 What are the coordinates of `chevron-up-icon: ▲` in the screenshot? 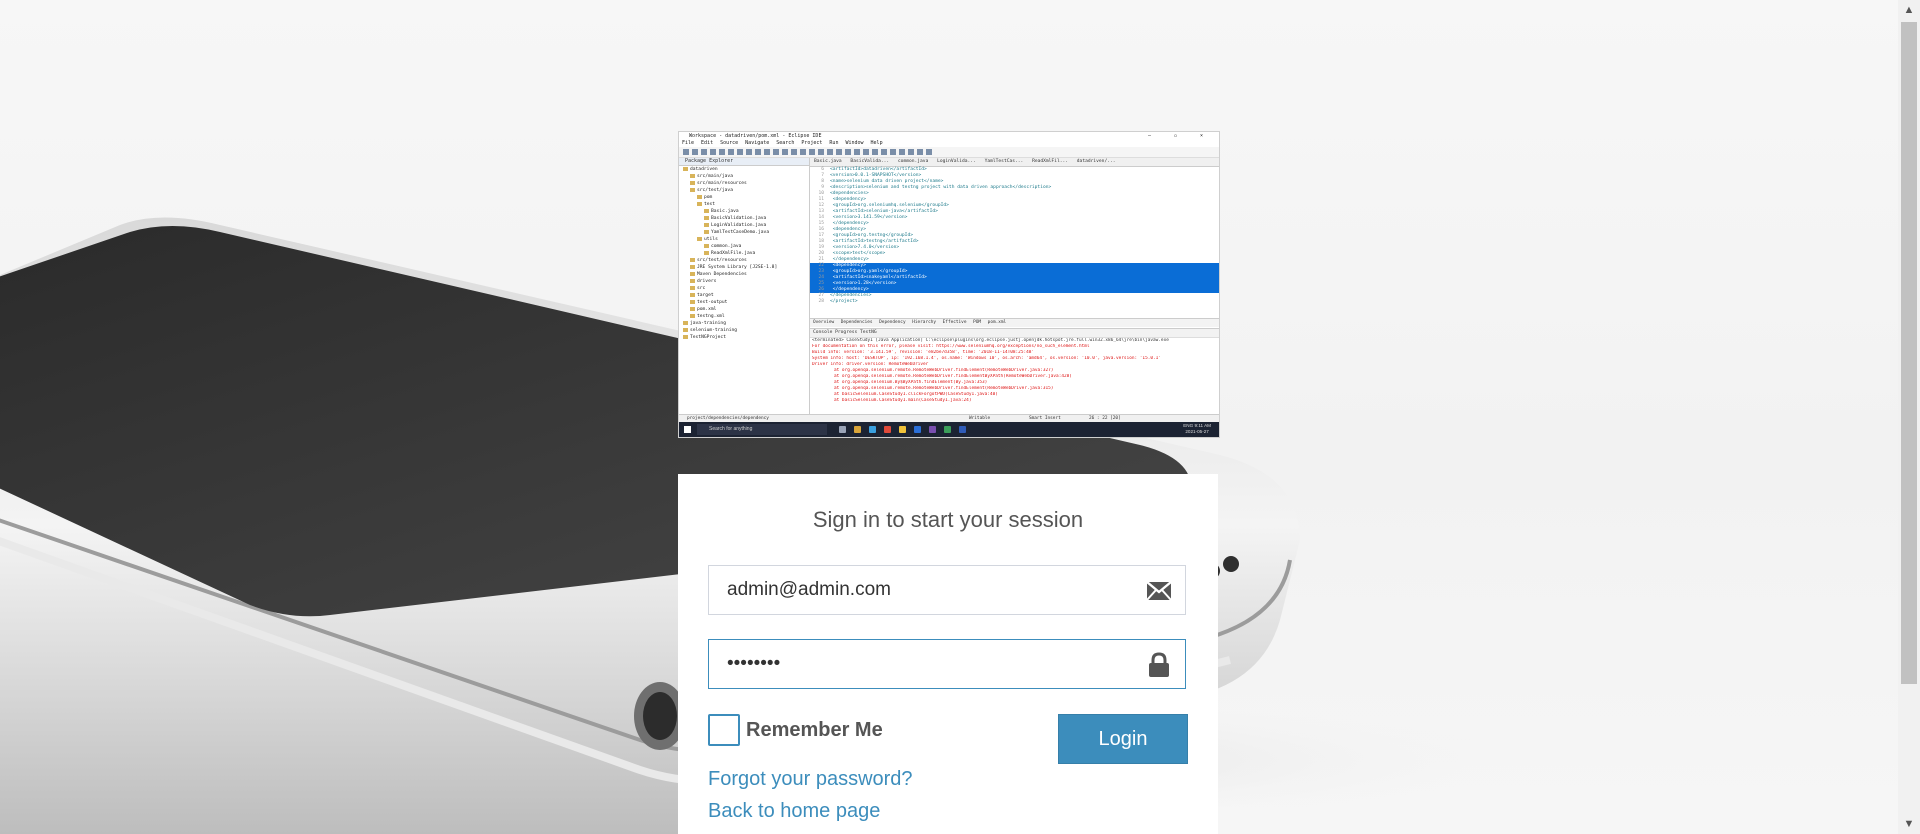 It's located at (1909, 10).